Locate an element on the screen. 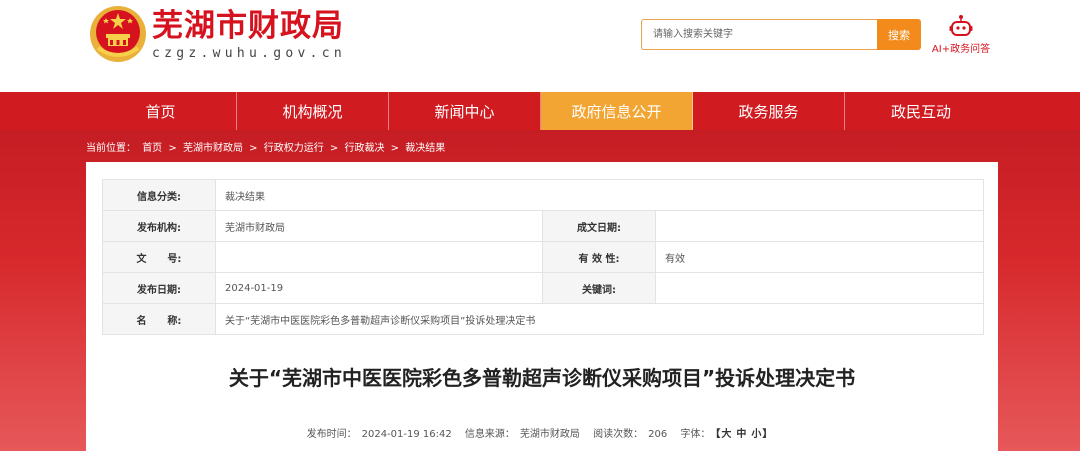 The width and height of the screenshot is (1080, 451). nav-item-gov-info: 政府信息公开 is located at coordinates (617, 111).